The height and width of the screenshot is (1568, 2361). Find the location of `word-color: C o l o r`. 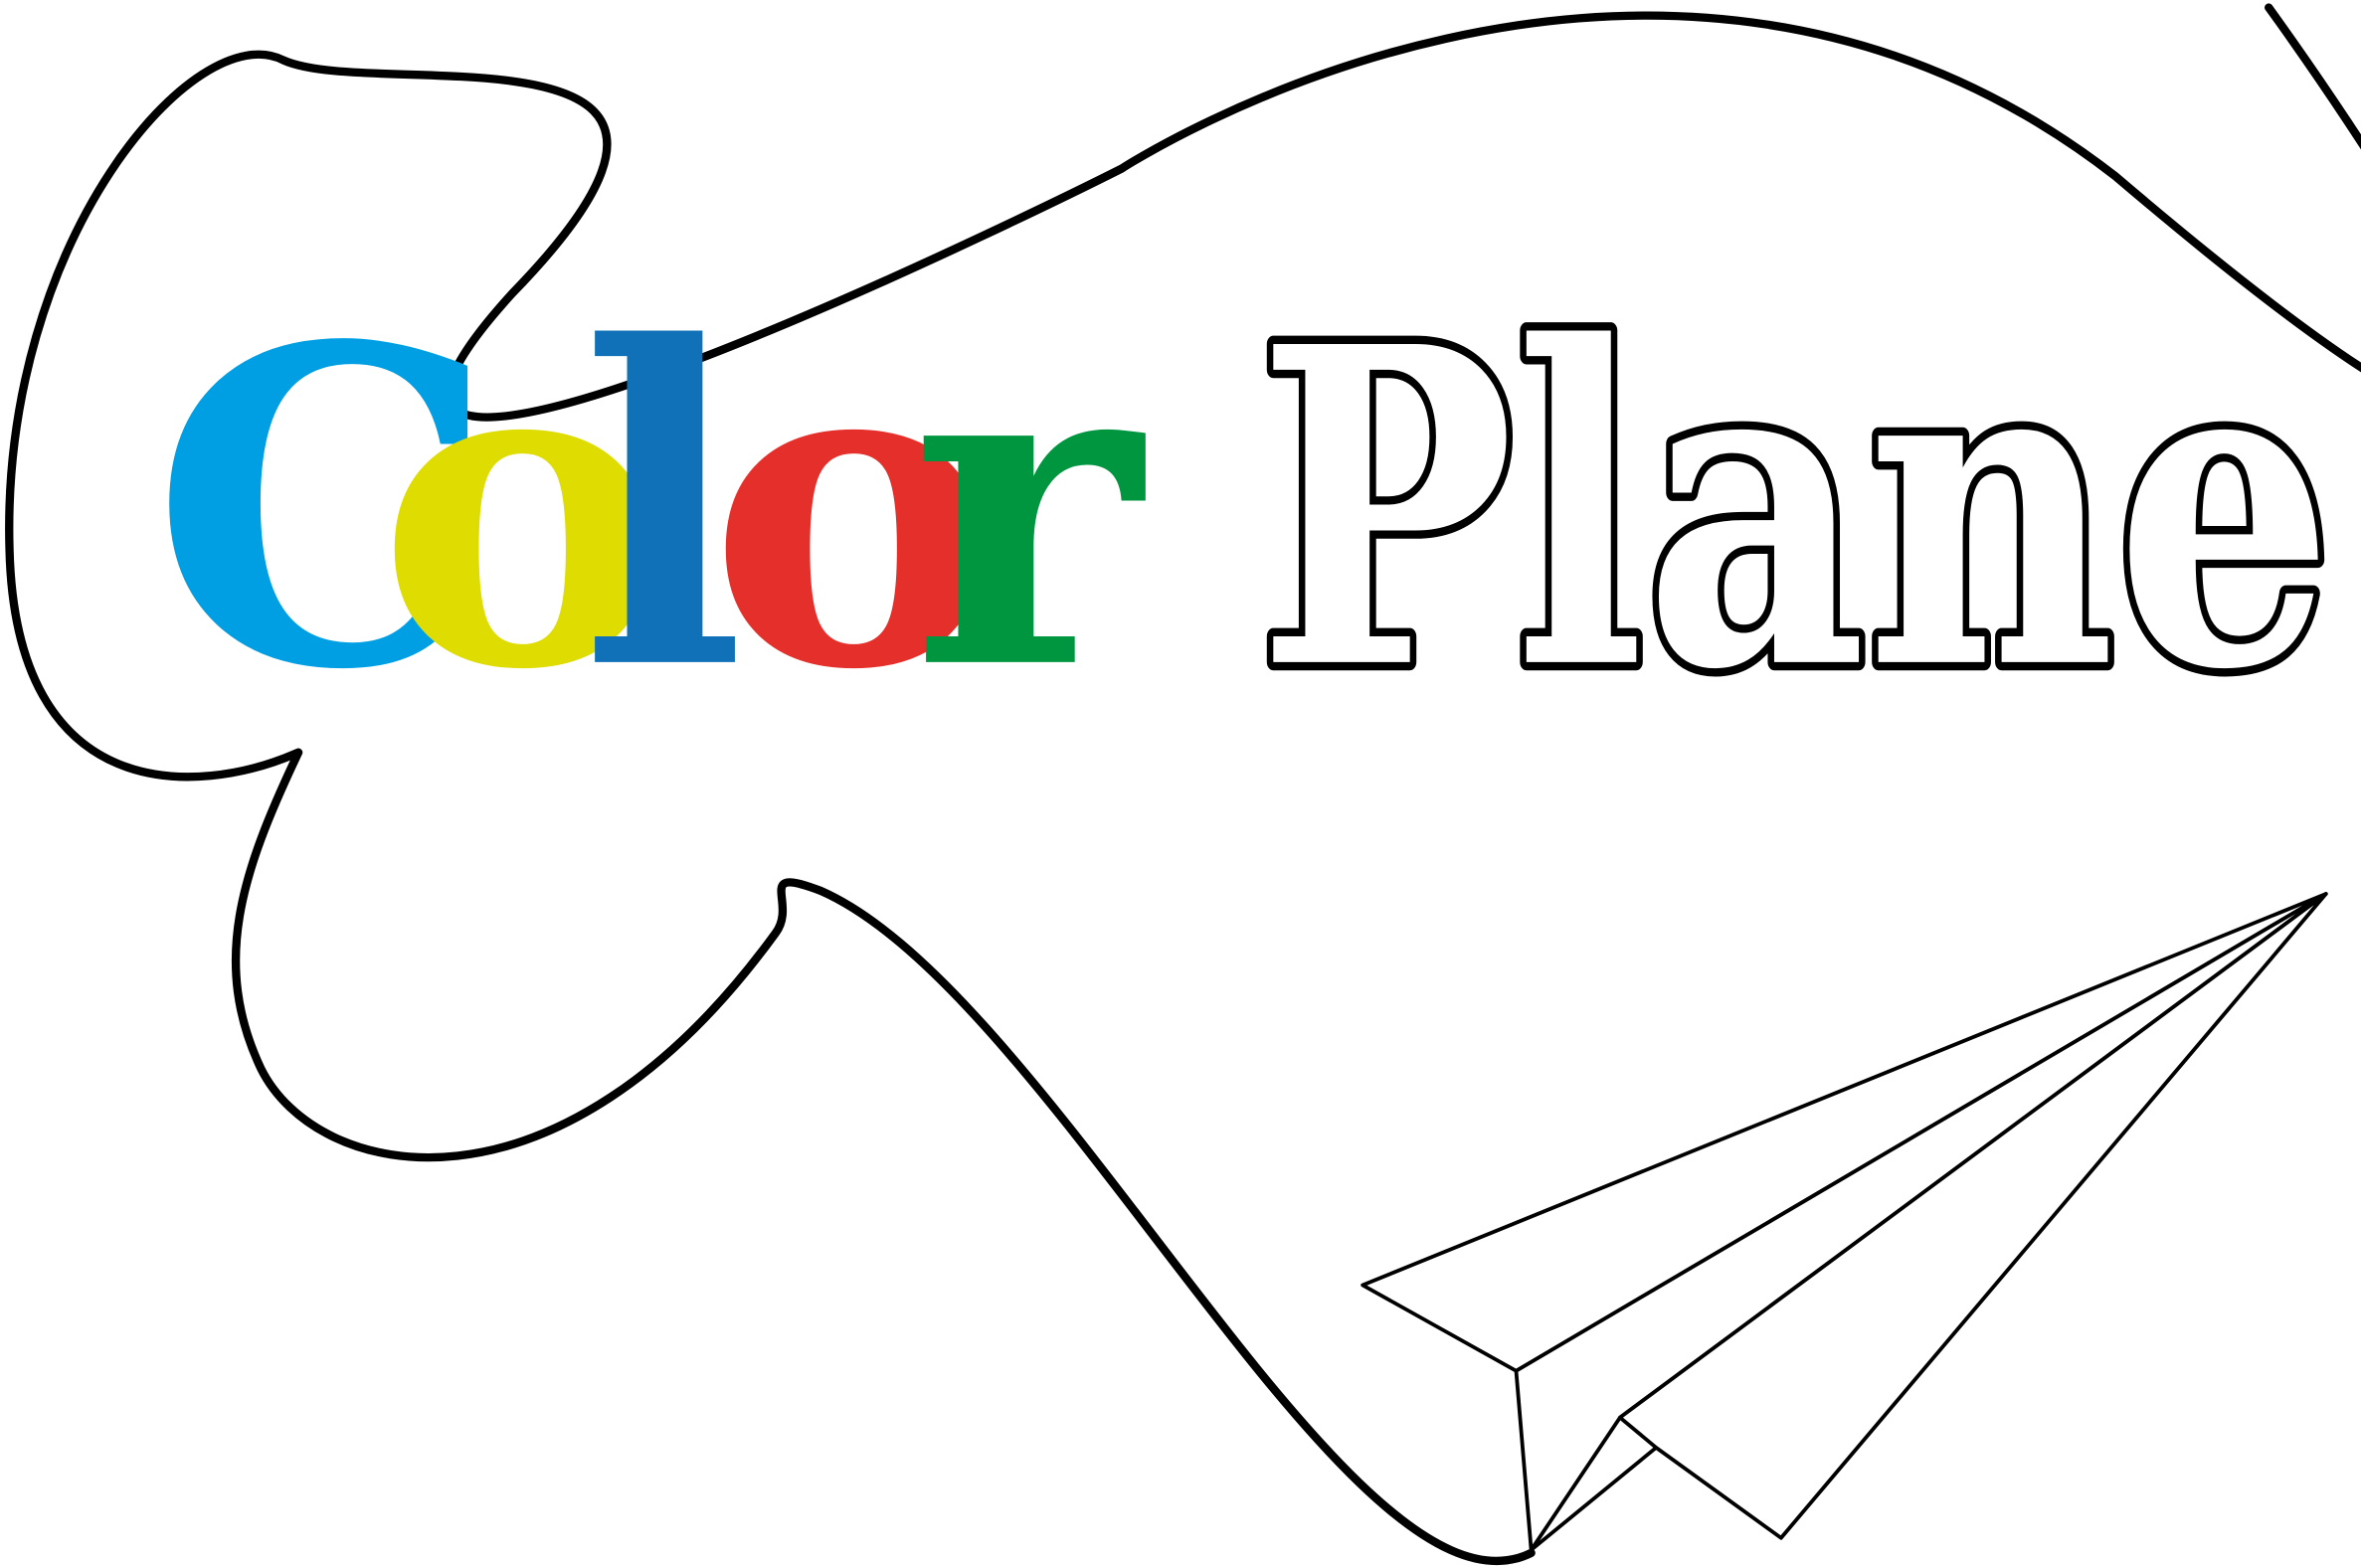

word-color: C o l o r is located at coordinates (650, 510).